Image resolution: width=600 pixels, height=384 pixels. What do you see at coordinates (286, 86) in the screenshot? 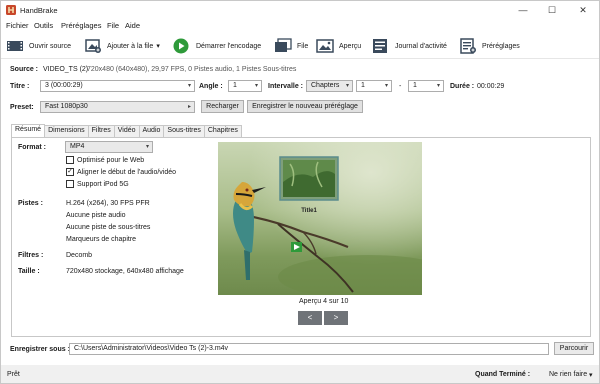
I see `range-label: Intervalle :` at bounding box center [286, 86].